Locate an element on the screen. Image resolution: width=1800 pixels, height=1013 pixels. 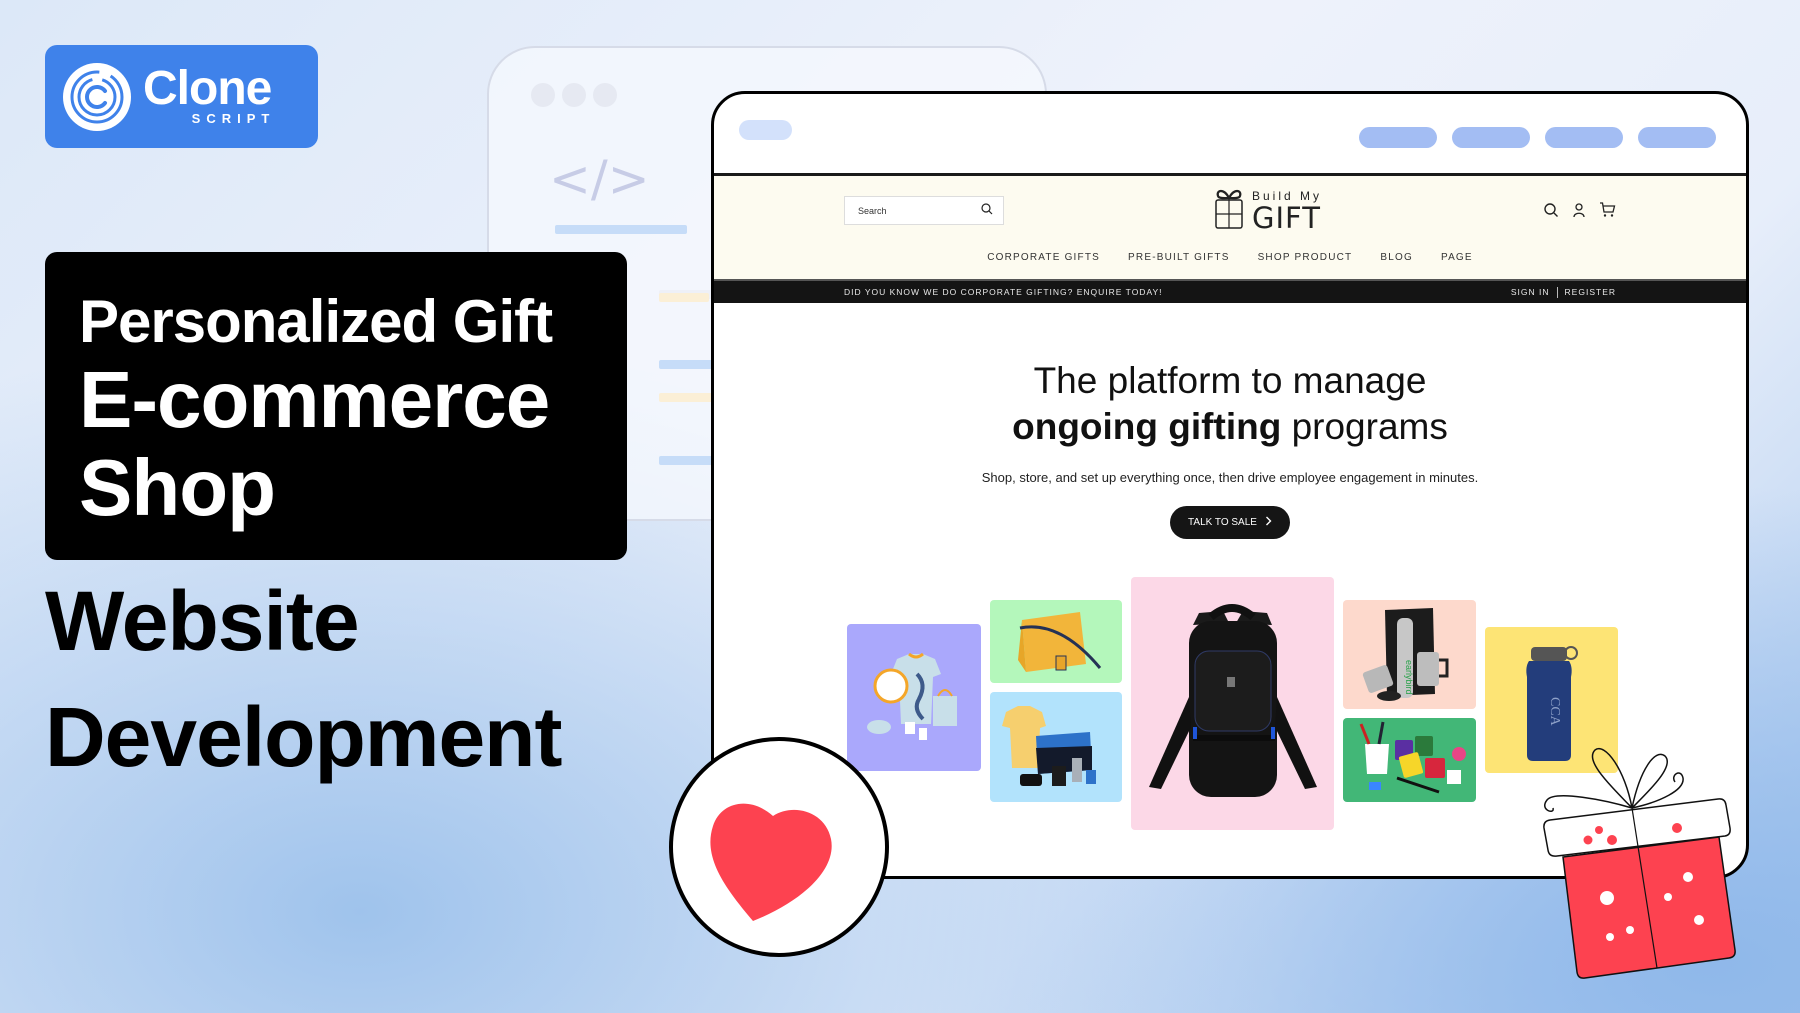
headline-card: Personalized Gift E-commerce Shop is located at coordinates (336, 406).